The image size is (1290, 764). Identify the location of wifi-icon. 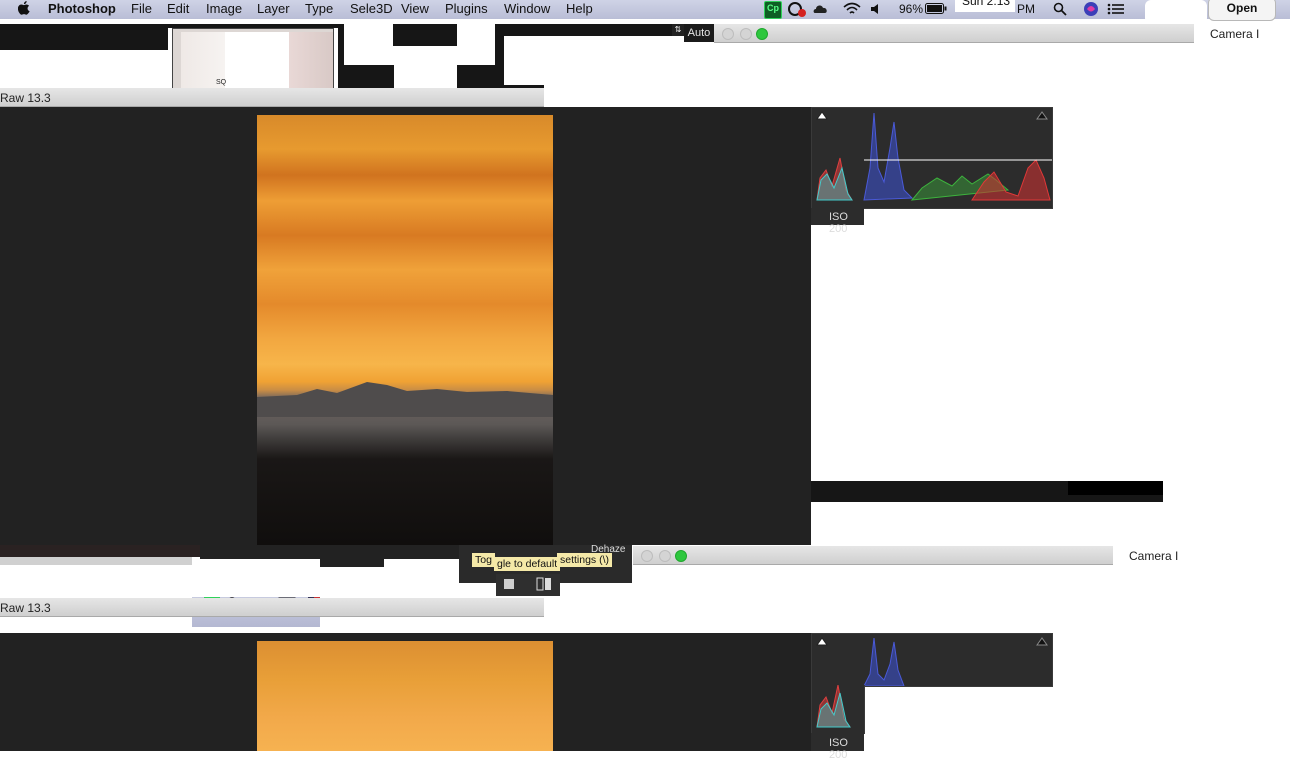
(852, 9).